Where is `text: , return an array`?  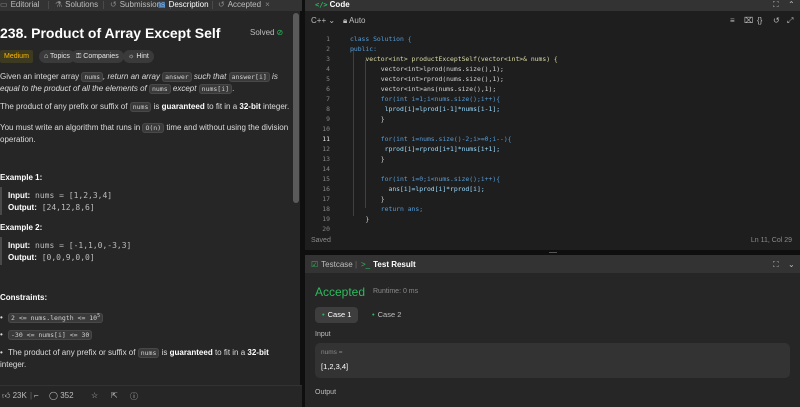 text: , return an array is located at coordinates (133, 76).